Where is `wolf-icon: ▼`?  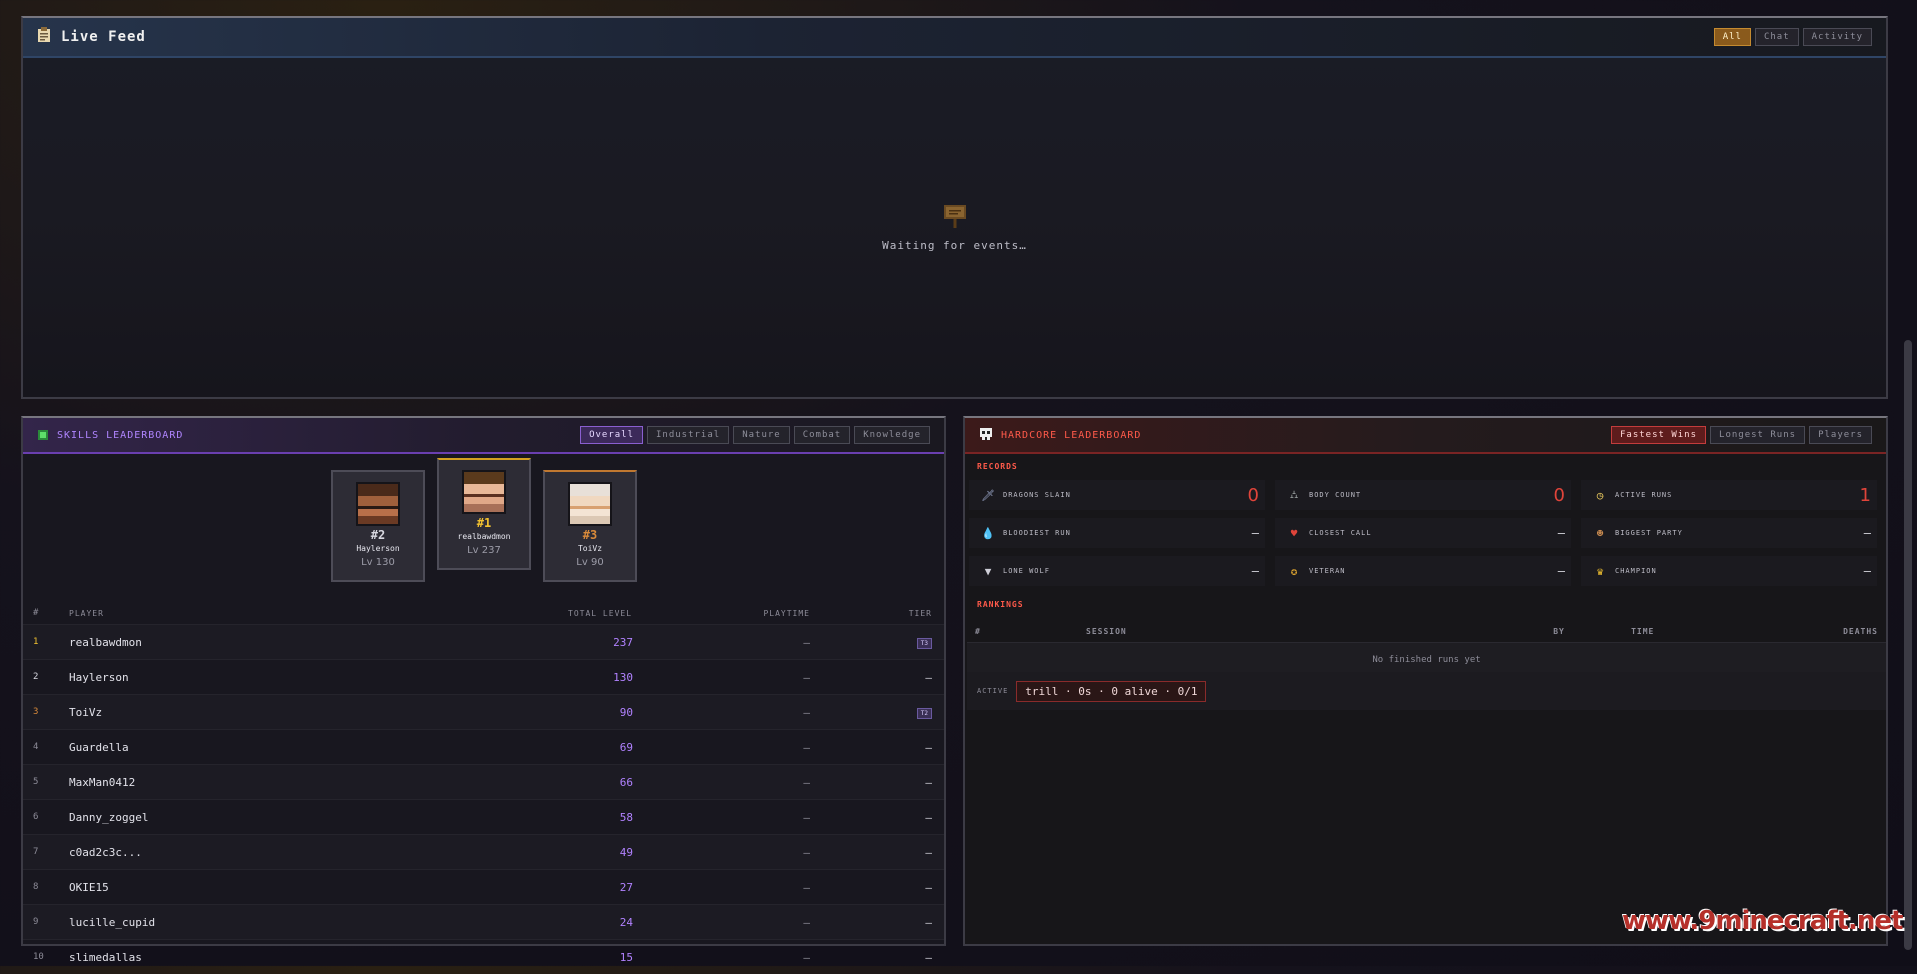
wolf-icon: ▼ is located at coordinates (988, 571).